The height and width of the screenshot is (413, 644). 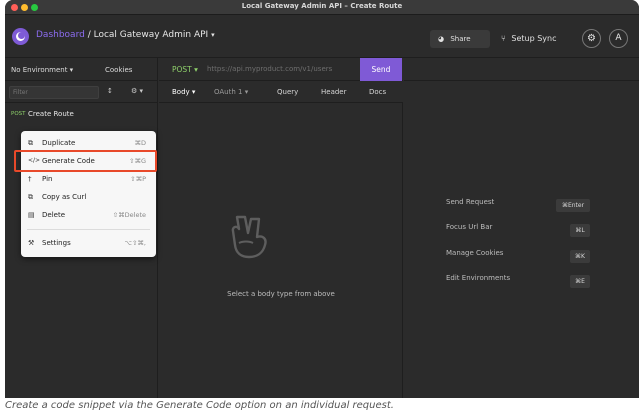 I want to click on menu-item-shortcut: ⇧⌘P, so click(x=138, y=179).